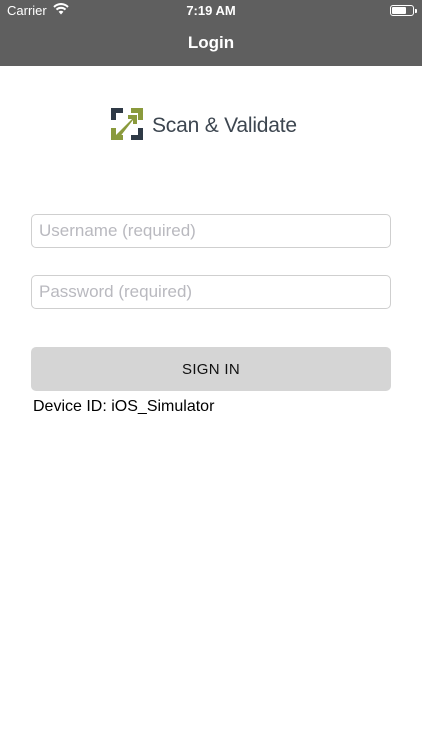 This screenshot has height=750, width=422. I want to click on logo-text: Scan & Validate, so click(224, 125).